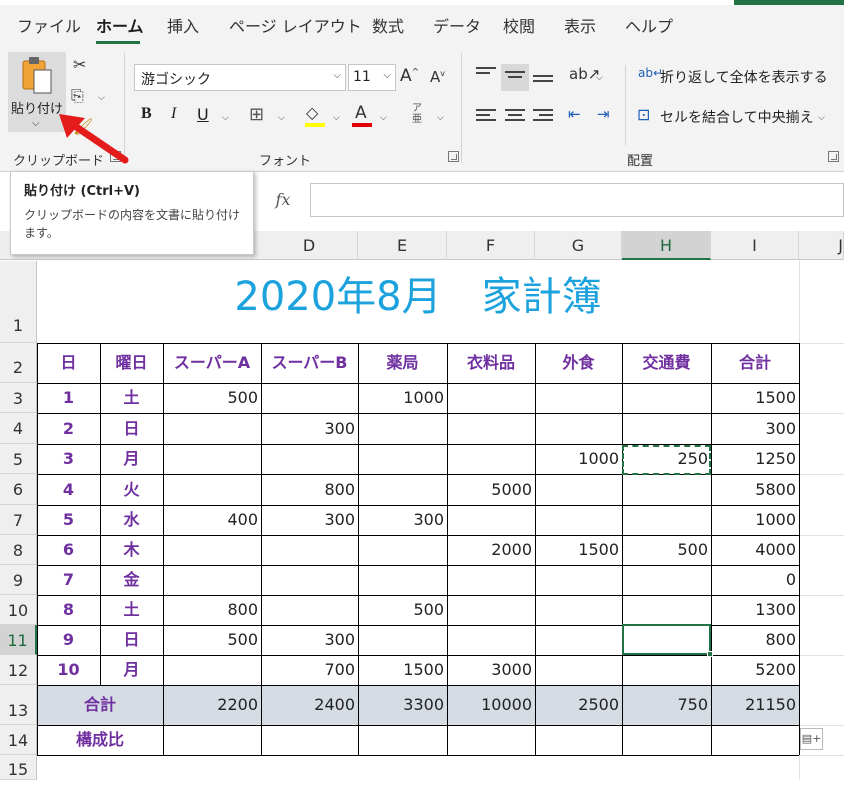  I want to click on underline-button: U, so click(203, 114).